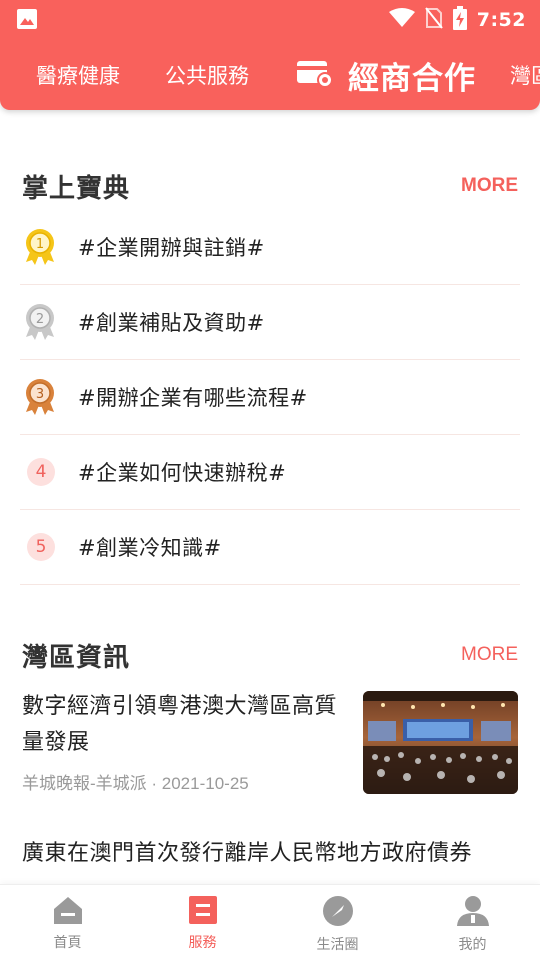 Image resolution: width=540 pixels, height=961 pixels. Describe the element at coordinates (270, 186) in the screenshot. I see `handbook-header: 掌上寶典 MORE` at that location.